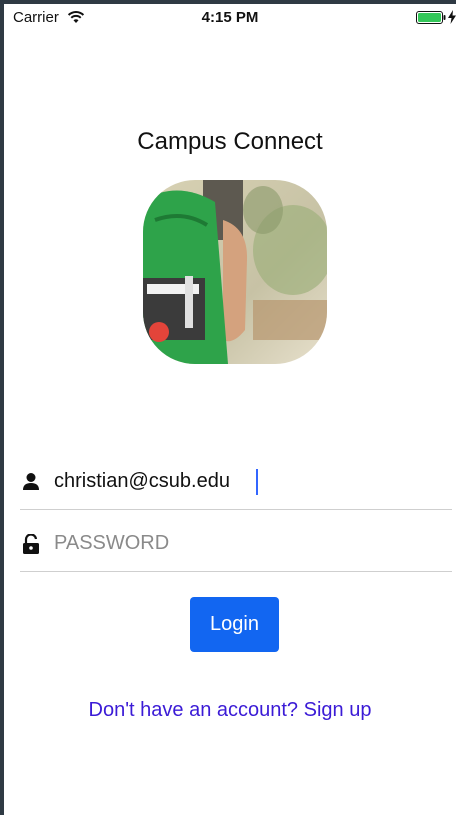 The height and width of the screenshot is (815, 456). I want to click on campus-student-photo, so click(235, 272).